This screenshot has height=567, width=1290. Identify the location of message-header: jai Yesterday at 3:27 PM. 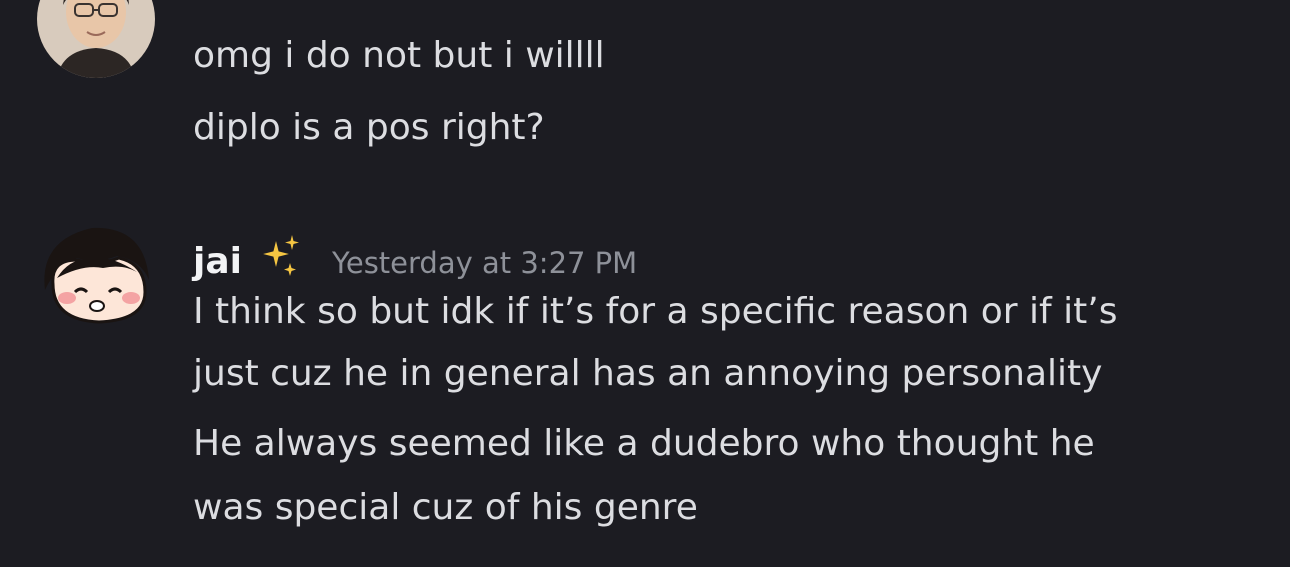
(415, 253).